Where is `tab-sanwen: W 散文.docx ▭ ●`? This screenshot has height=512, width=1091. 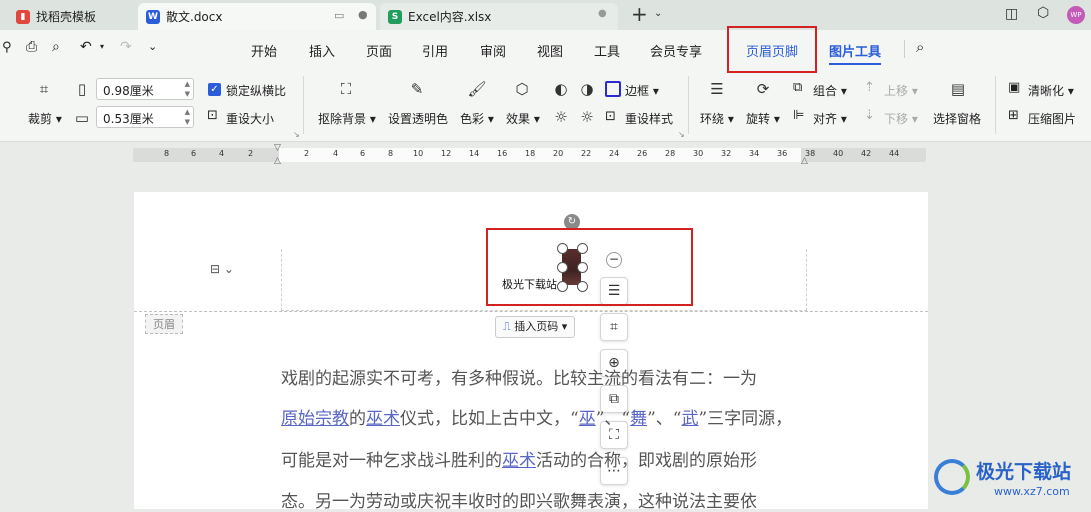 tab-sanwen: W 散文.docx ▭ ● is located at coordinates (257, 16).